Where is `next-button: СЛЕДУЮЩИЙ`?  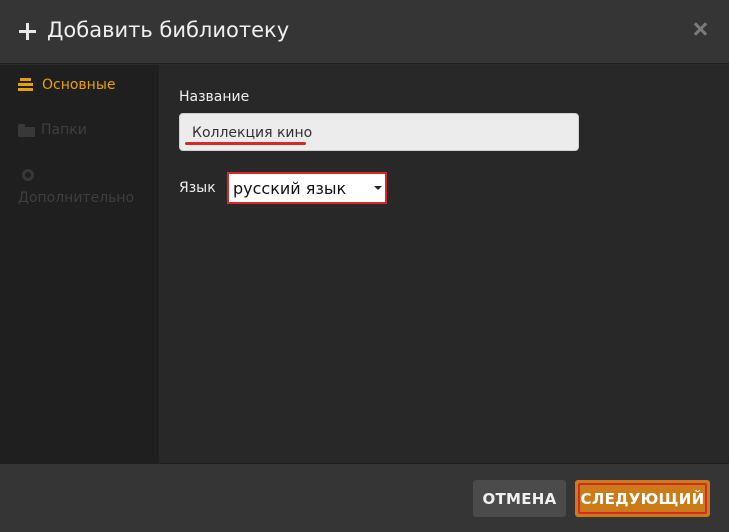
next-button: СЛЕДУЮЩИЙ is located at coordinates (642, 498).